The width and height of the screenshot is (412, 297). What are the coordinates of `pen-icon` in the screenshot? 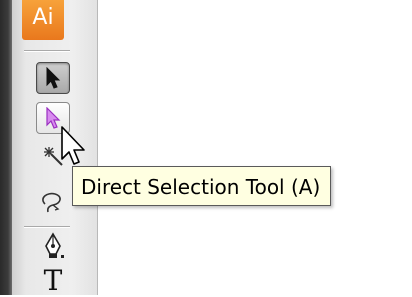 It's located at (53, 246).